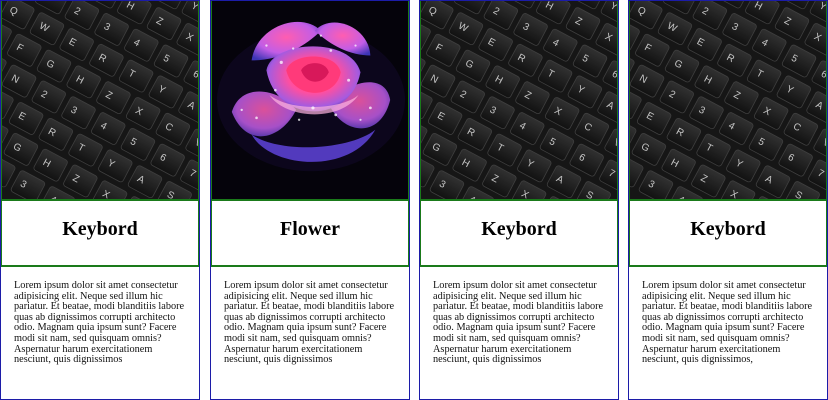 This screenshot has width=828, height=400. I want to click on card-title-box: Flower, so click(310, 234).